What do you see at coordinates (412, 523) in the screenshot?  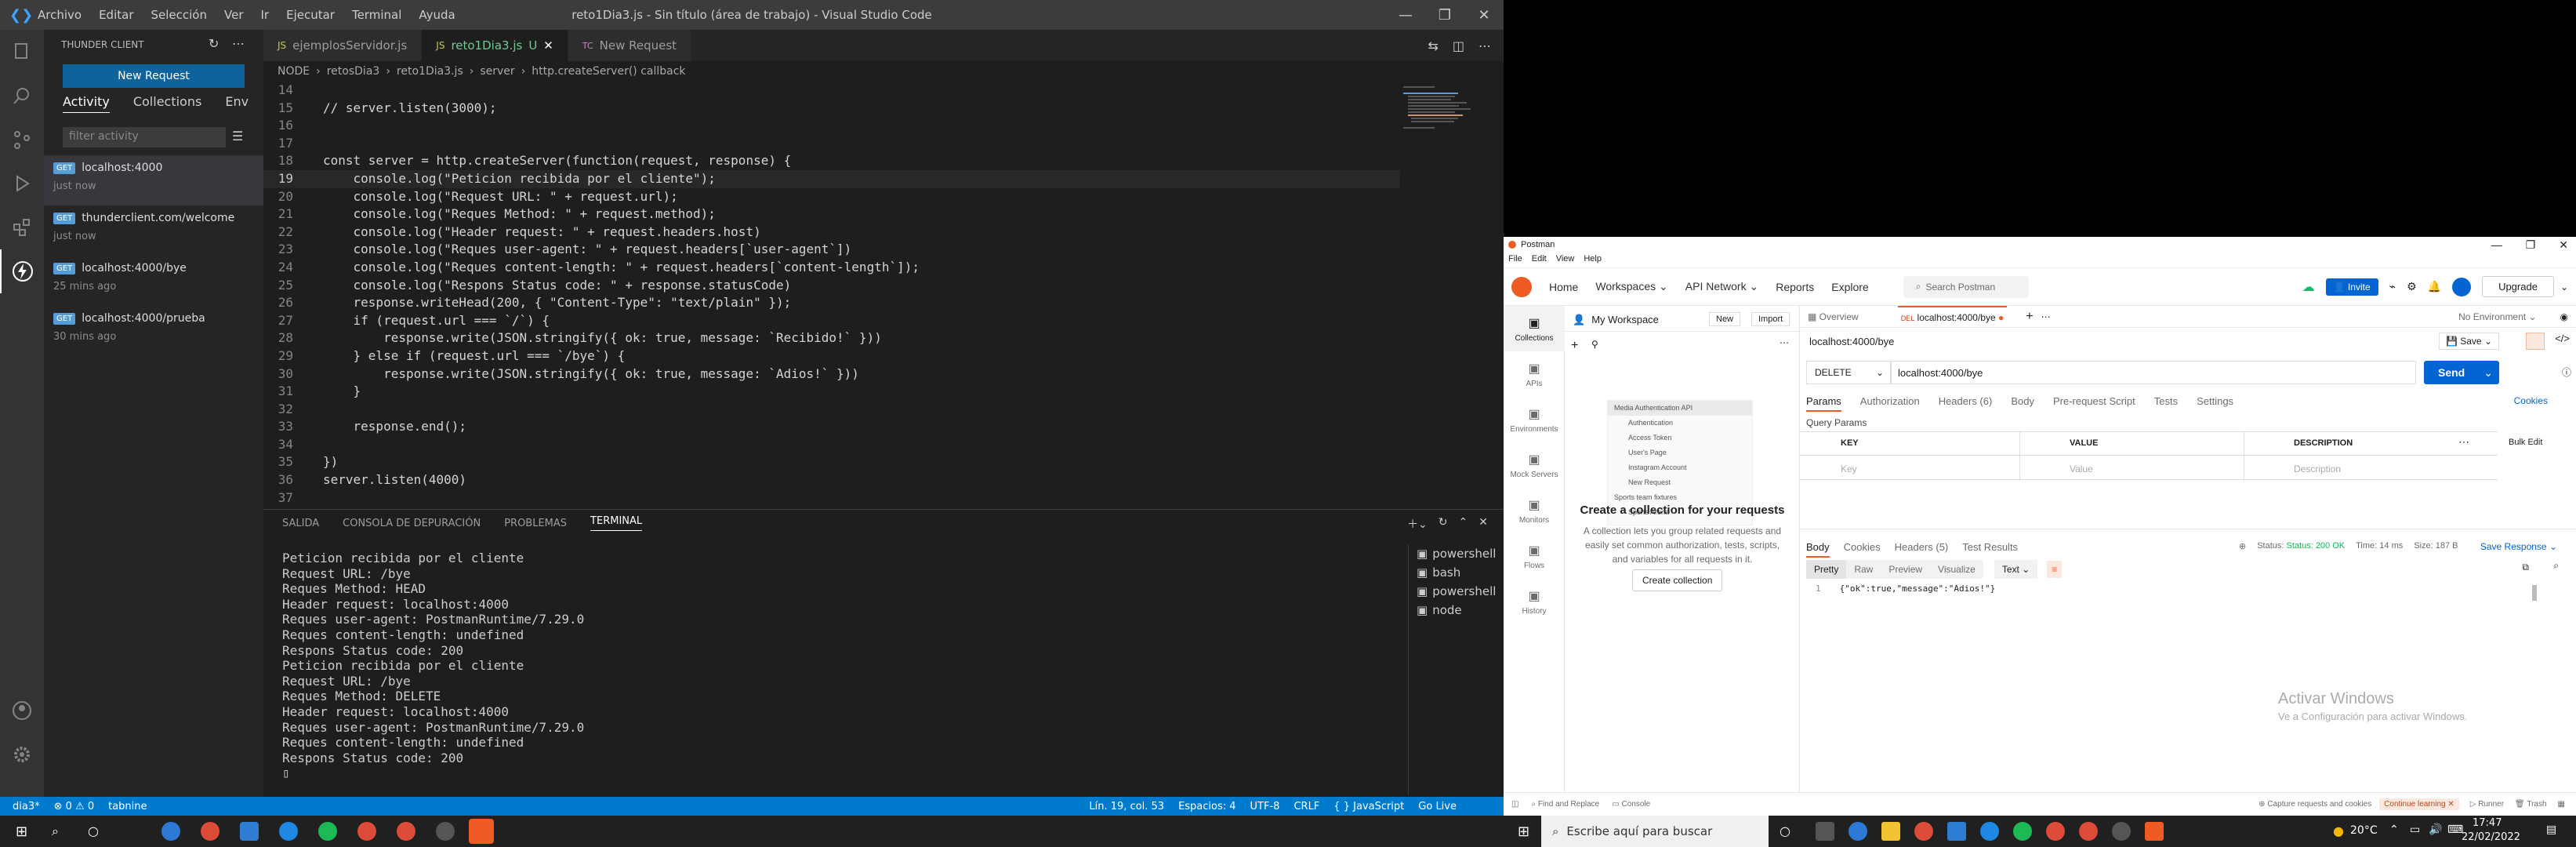 I see `panel-tab: CONSOLA DE DEPURACIÓN` at bounding box center [412, 523].